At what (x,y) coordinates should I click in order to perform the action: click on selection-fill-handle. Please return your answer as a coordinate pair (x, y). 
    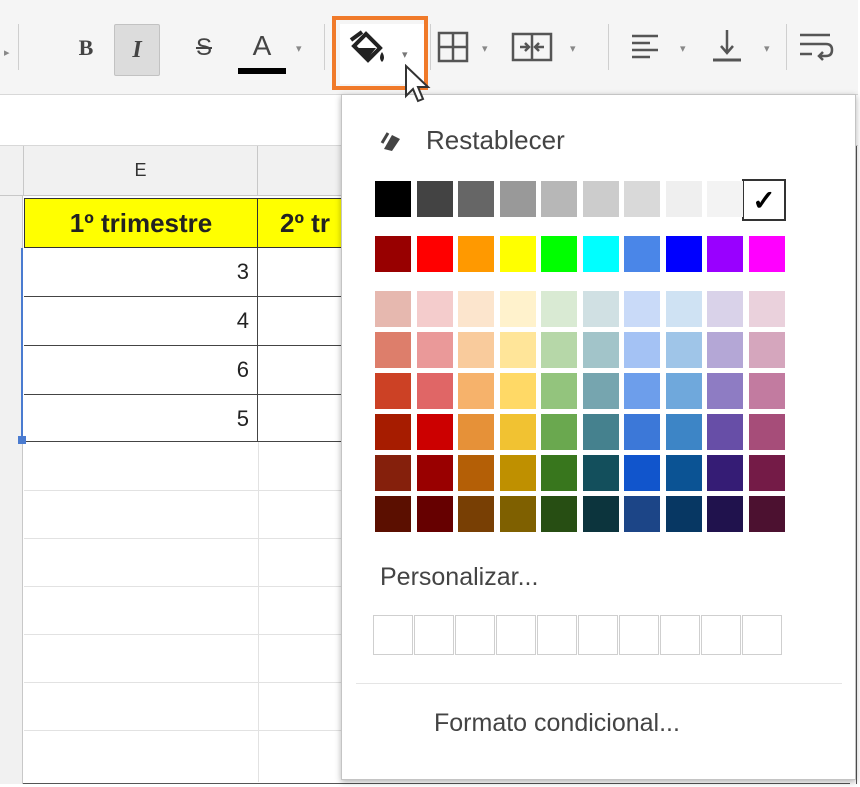
    Looking at the image, I should click on (22, 440).